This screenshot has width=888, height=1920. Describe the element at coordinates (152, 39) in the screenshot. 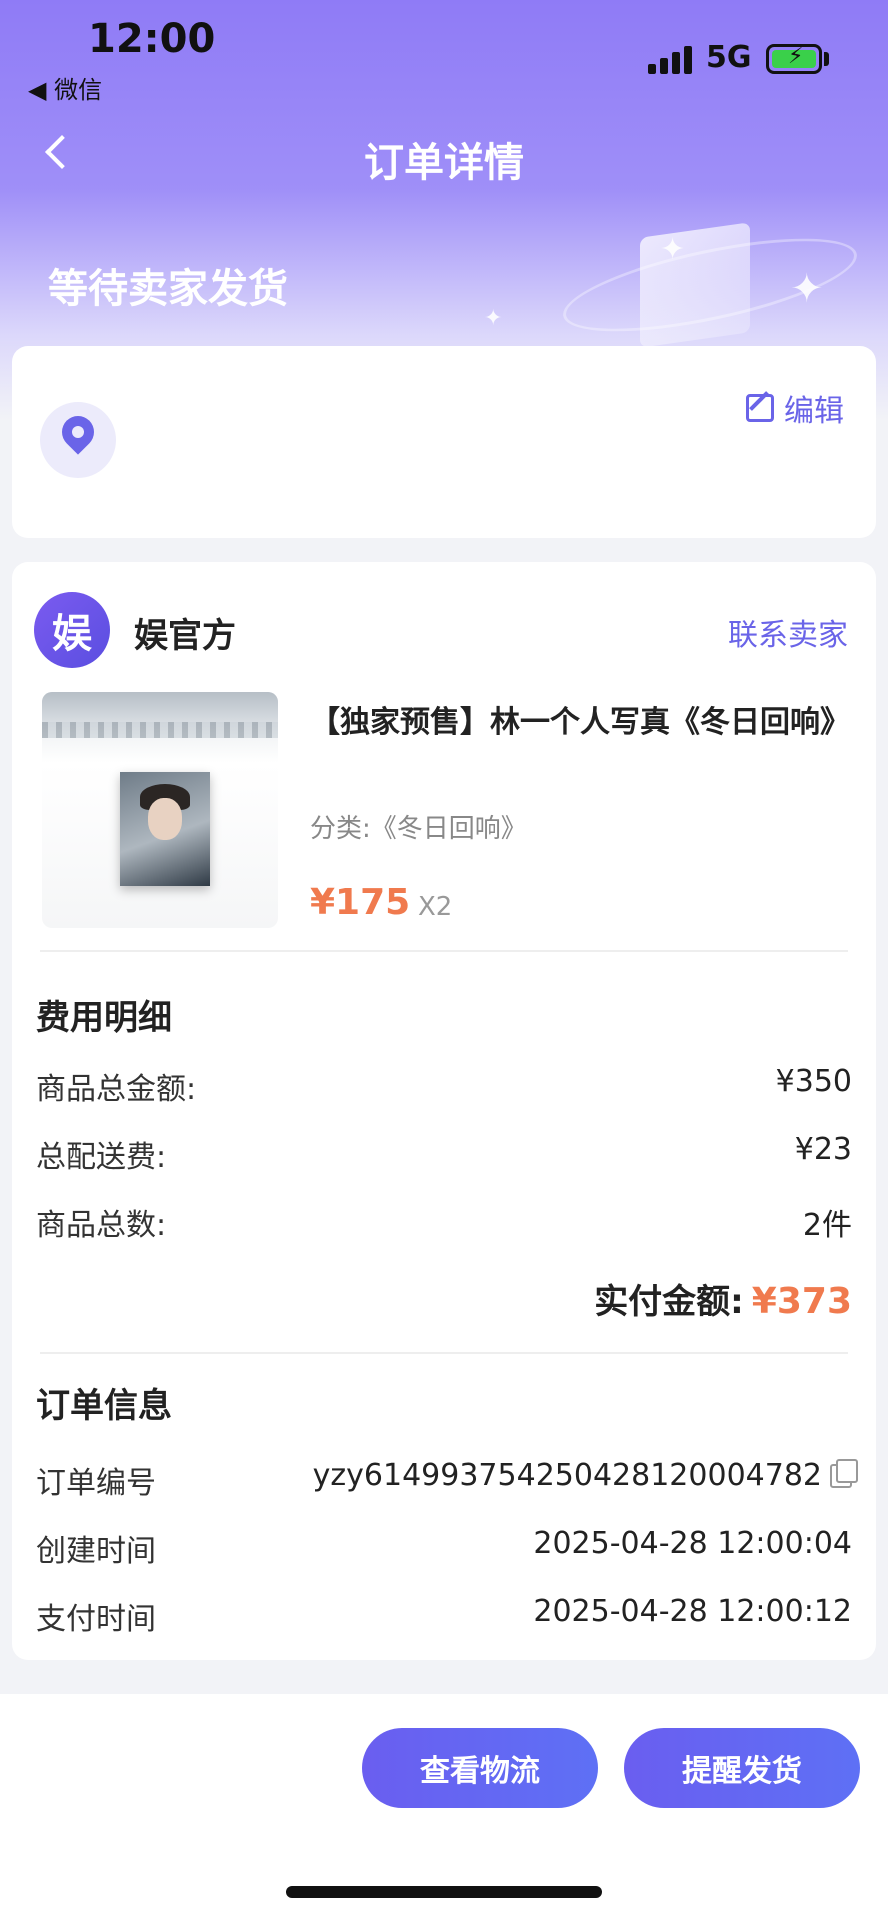

I see `status-time: 12:00` at that location.